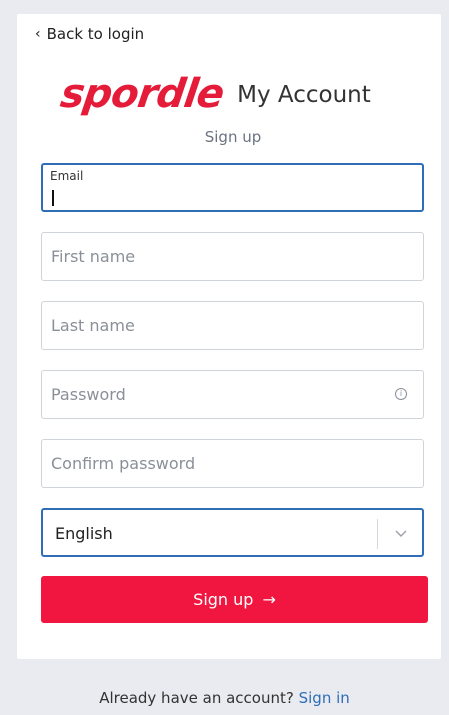 This screenshot has height=715, width=449. Describe the element at coordinates (232, 256) in the screenshot. I see `first-name-field: First name` at that location.